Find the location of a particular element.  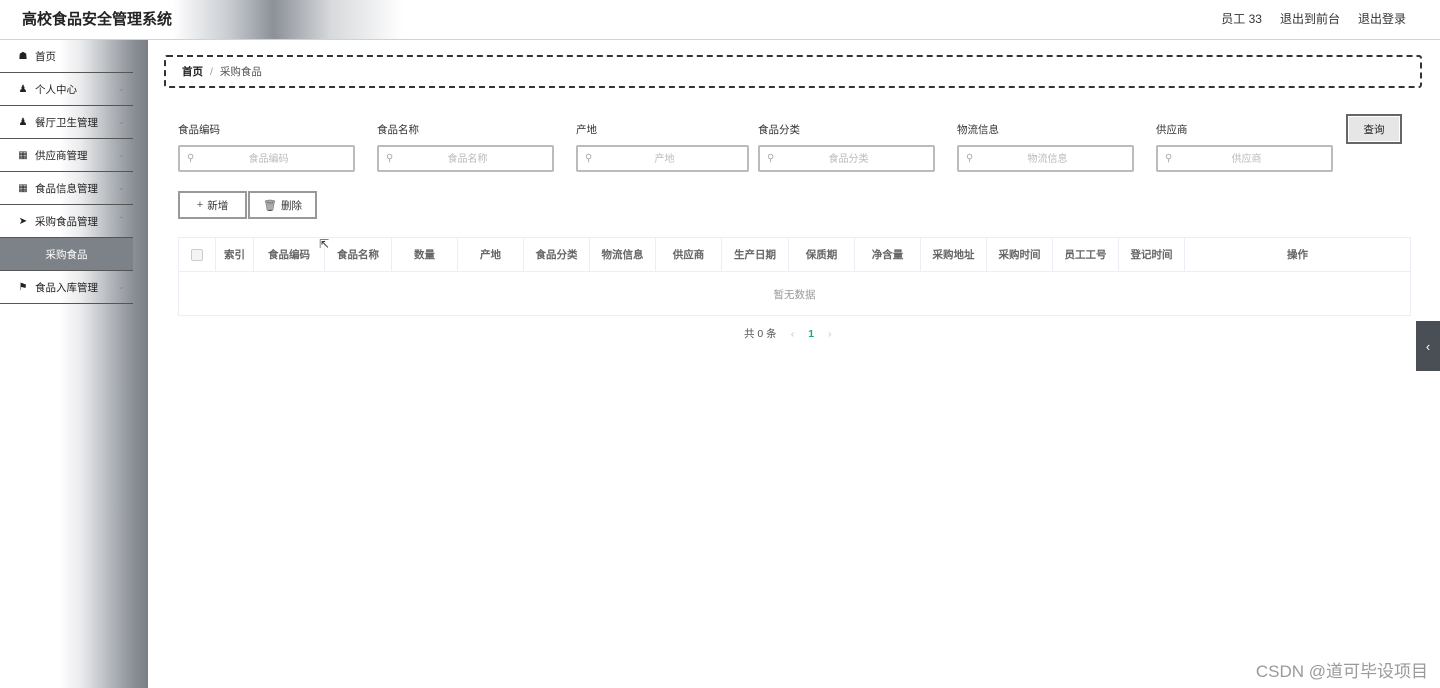

table-header-cell: 员工工号 is located at coordinates (1086, 254).